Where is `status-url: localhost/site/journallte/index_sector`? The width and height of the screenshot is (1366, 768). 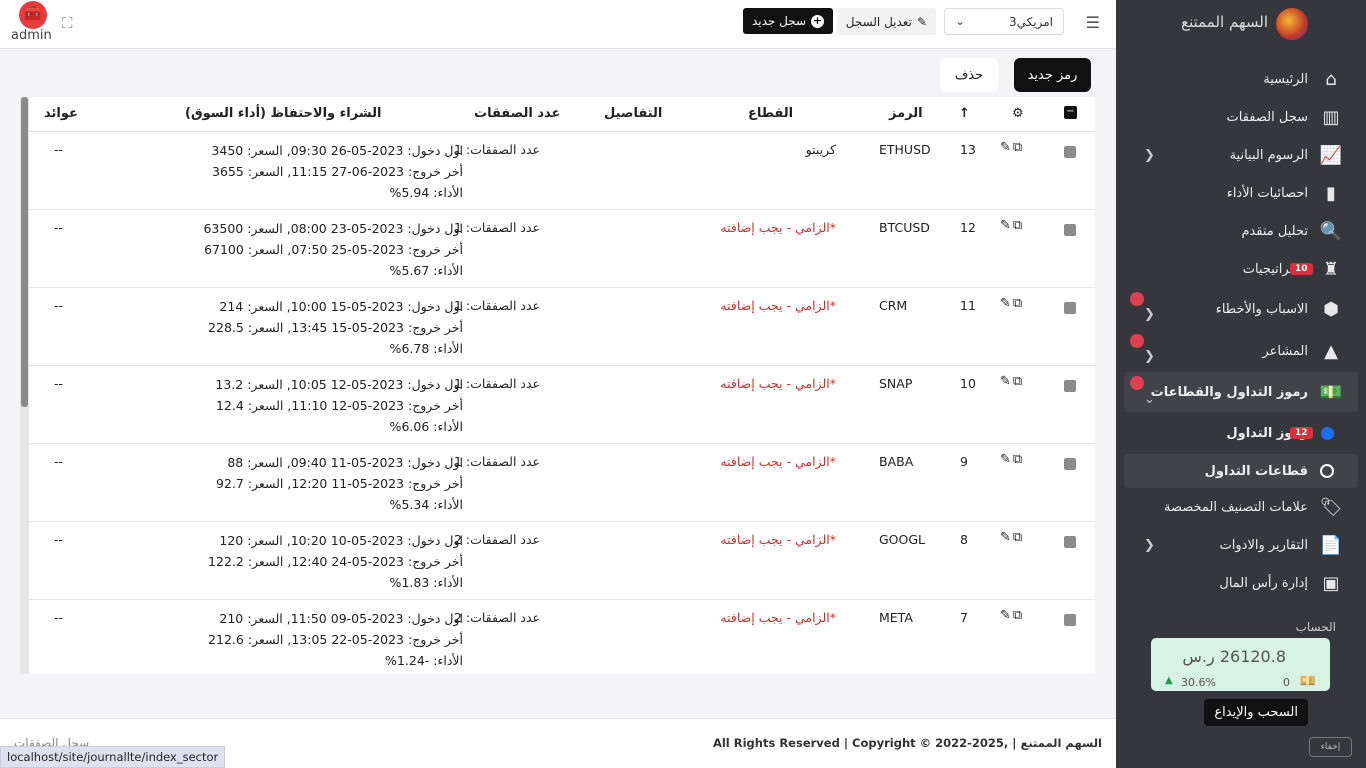
status-url: localhost/site/journallte/index_sector is located at coordinates (113, 757).